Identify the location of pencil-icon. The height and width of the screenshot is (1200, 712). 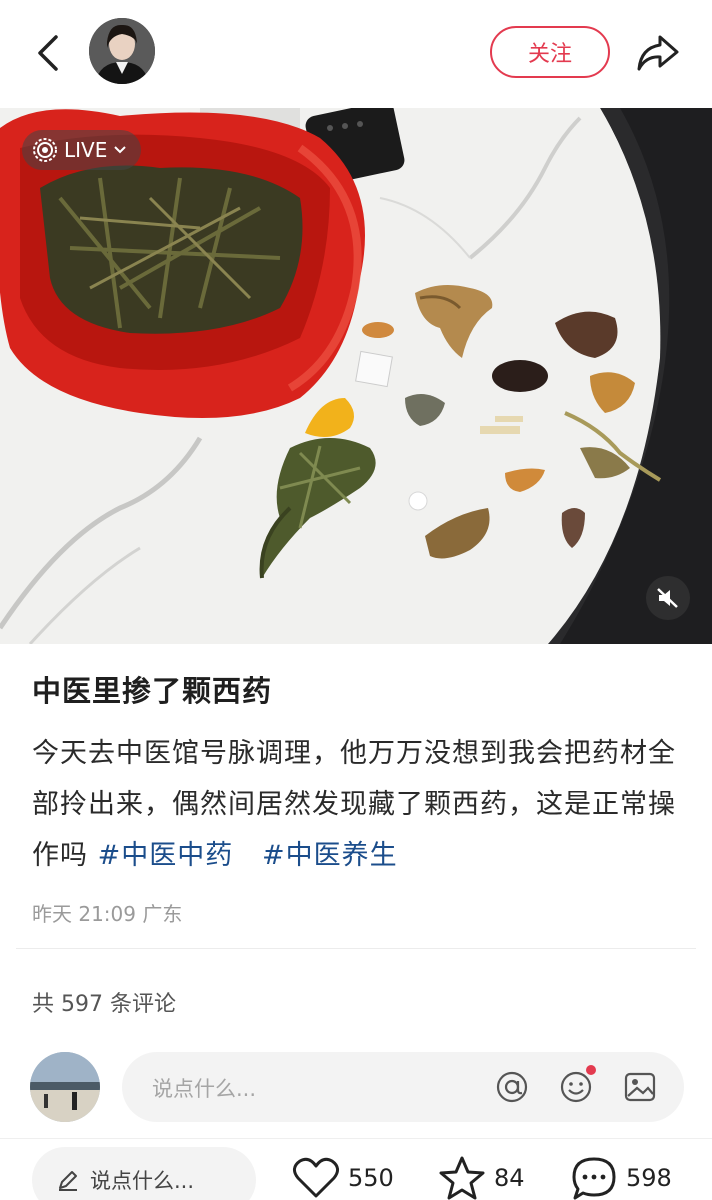
(68, 1181).